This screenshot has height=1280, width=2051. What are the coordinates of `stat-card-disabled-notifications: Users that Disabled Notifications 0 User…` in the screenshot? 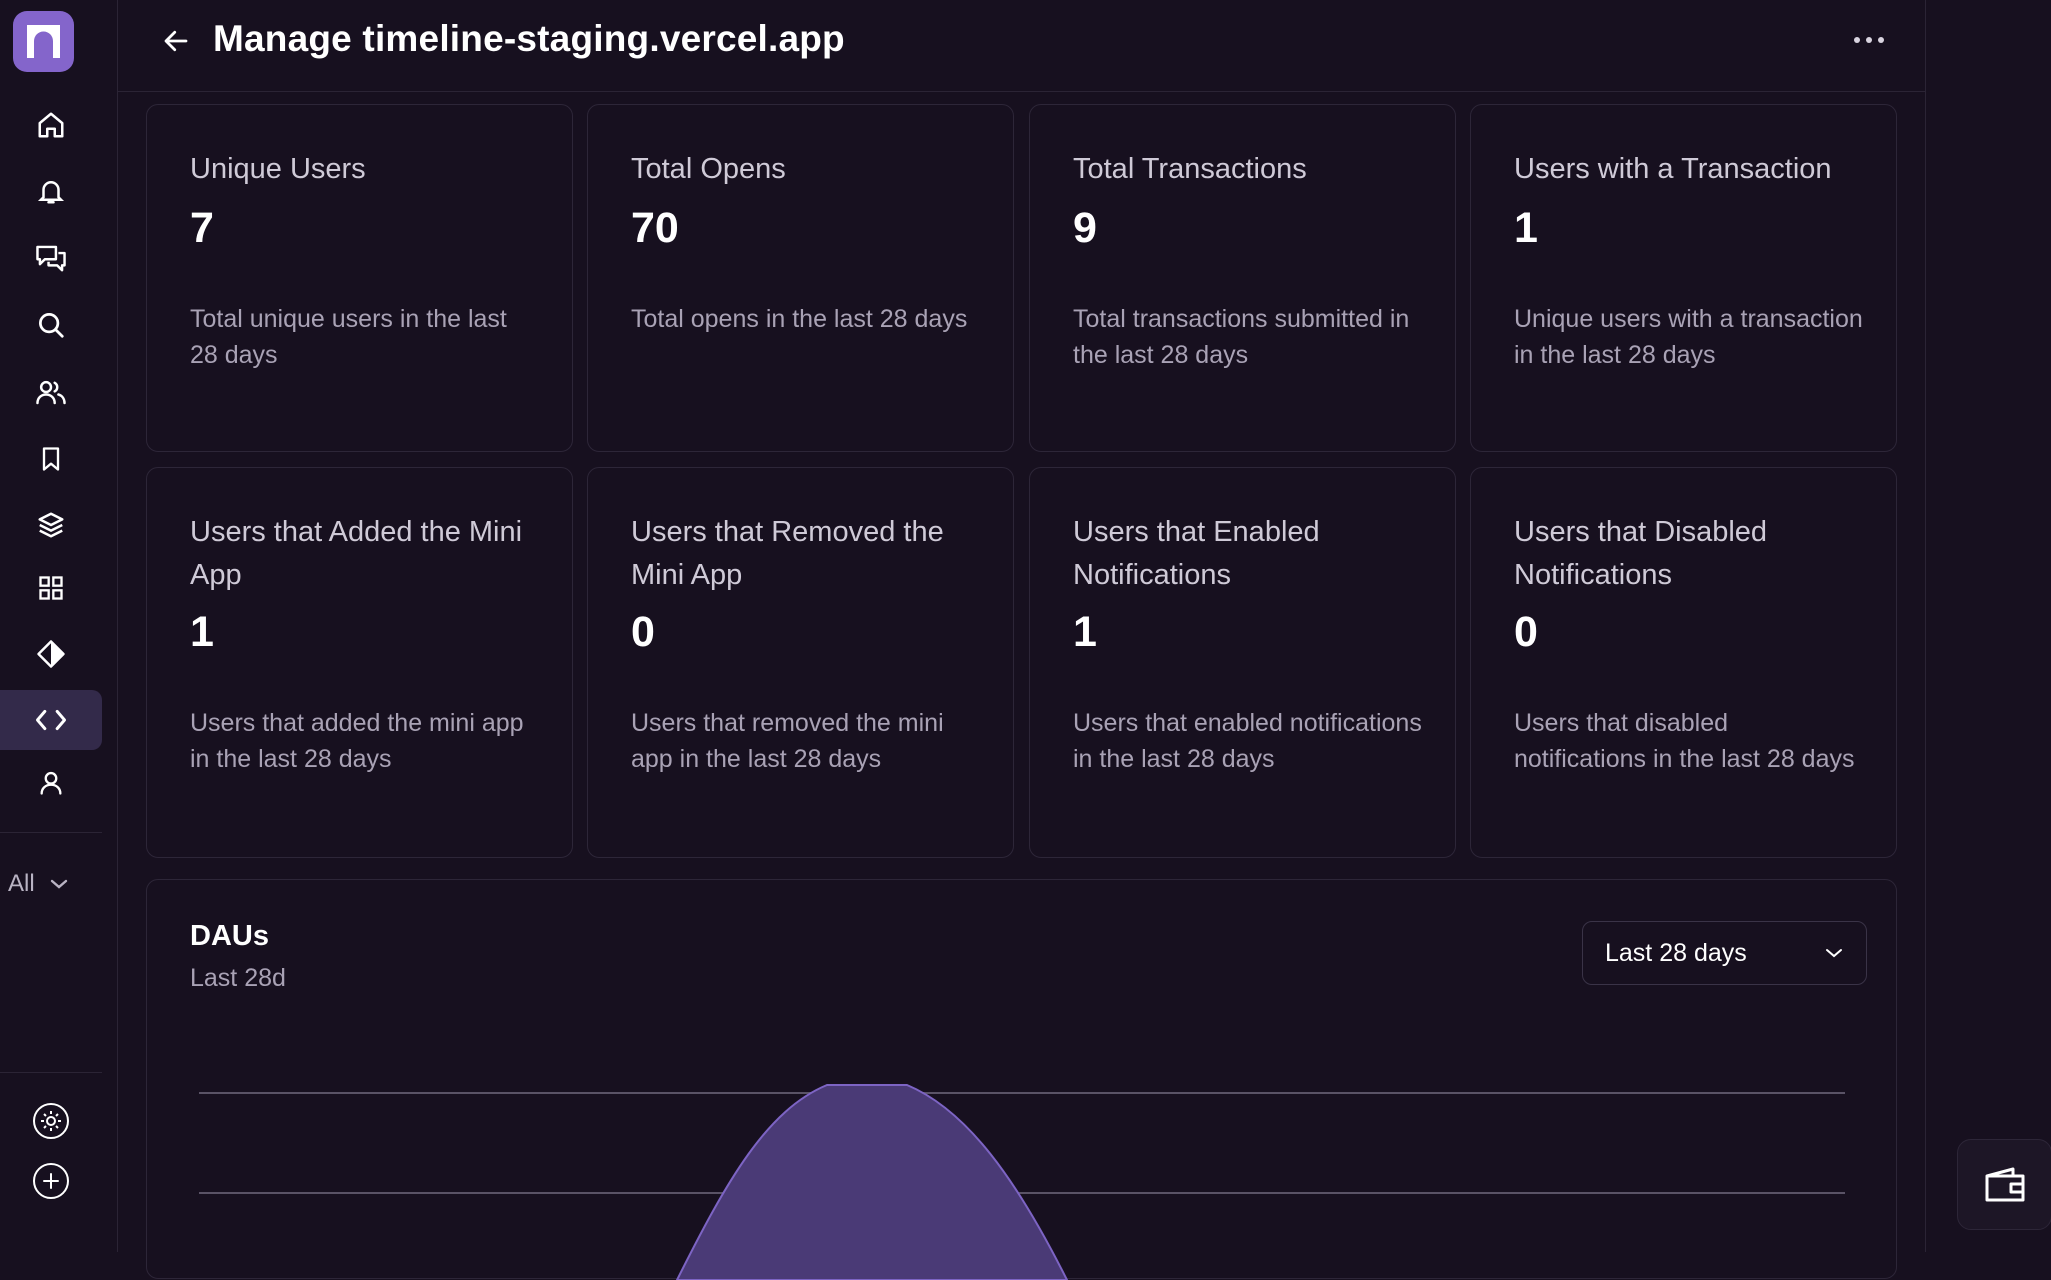 It's located at (1683, 662).